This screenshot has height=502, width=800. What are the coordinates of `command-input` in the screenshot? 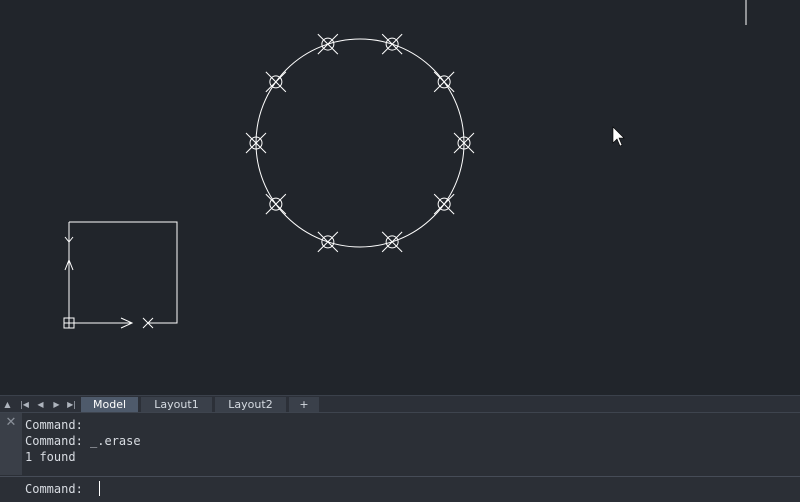 It's located at (443, 488).